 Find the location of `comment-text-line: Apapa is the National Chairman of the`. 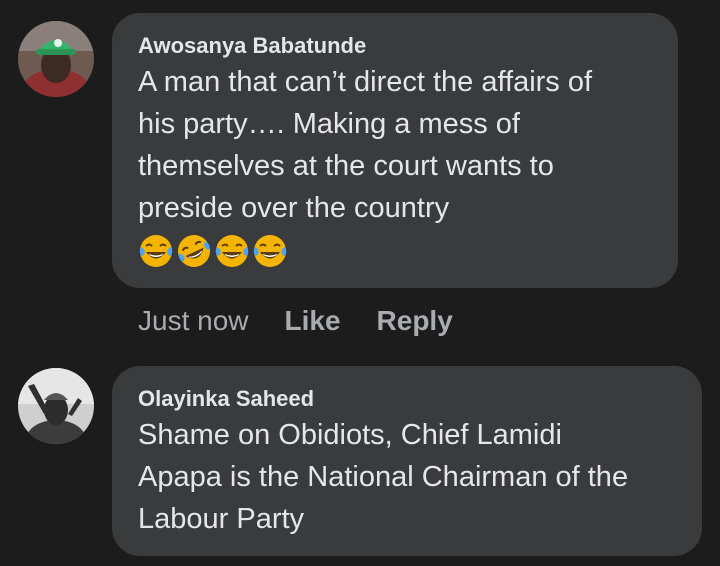

comment-text-line: Apapa is the National Chairman of the is located at coordinates (383, 477).